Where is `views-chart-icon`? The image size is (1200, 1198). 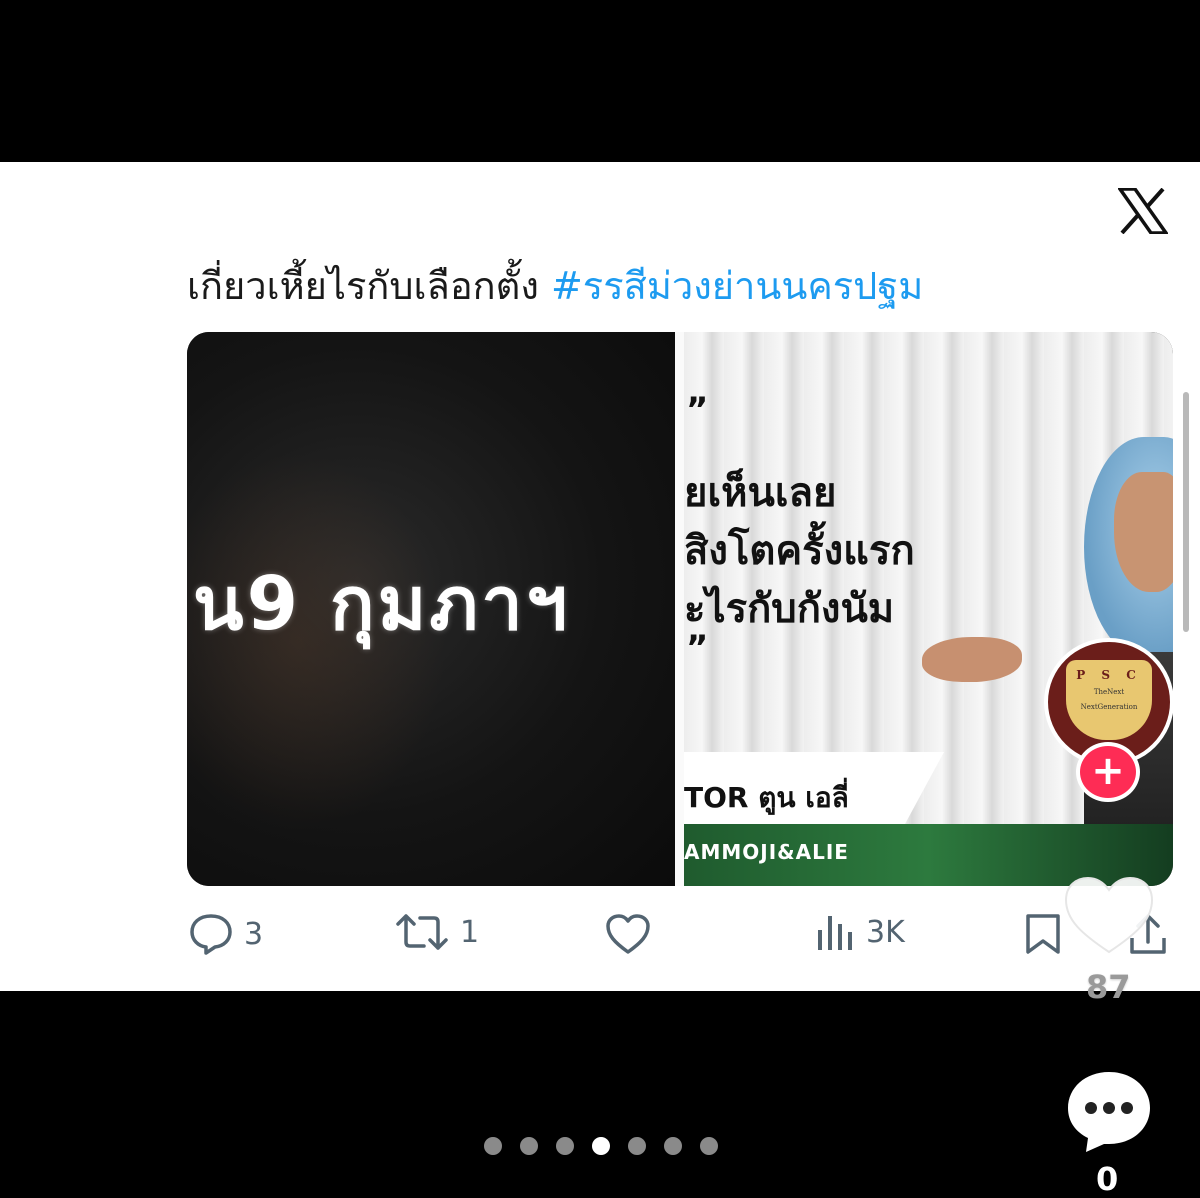
views-chart-icon is located at coordinates (835, 933).